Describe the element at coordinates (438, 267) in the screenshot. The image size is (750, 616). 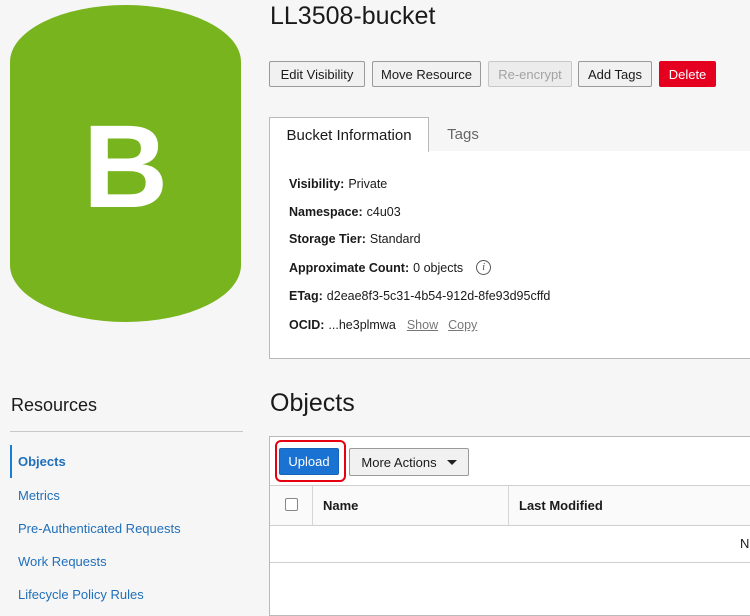
I see `approximate-count-value: 0 objects` at that location.